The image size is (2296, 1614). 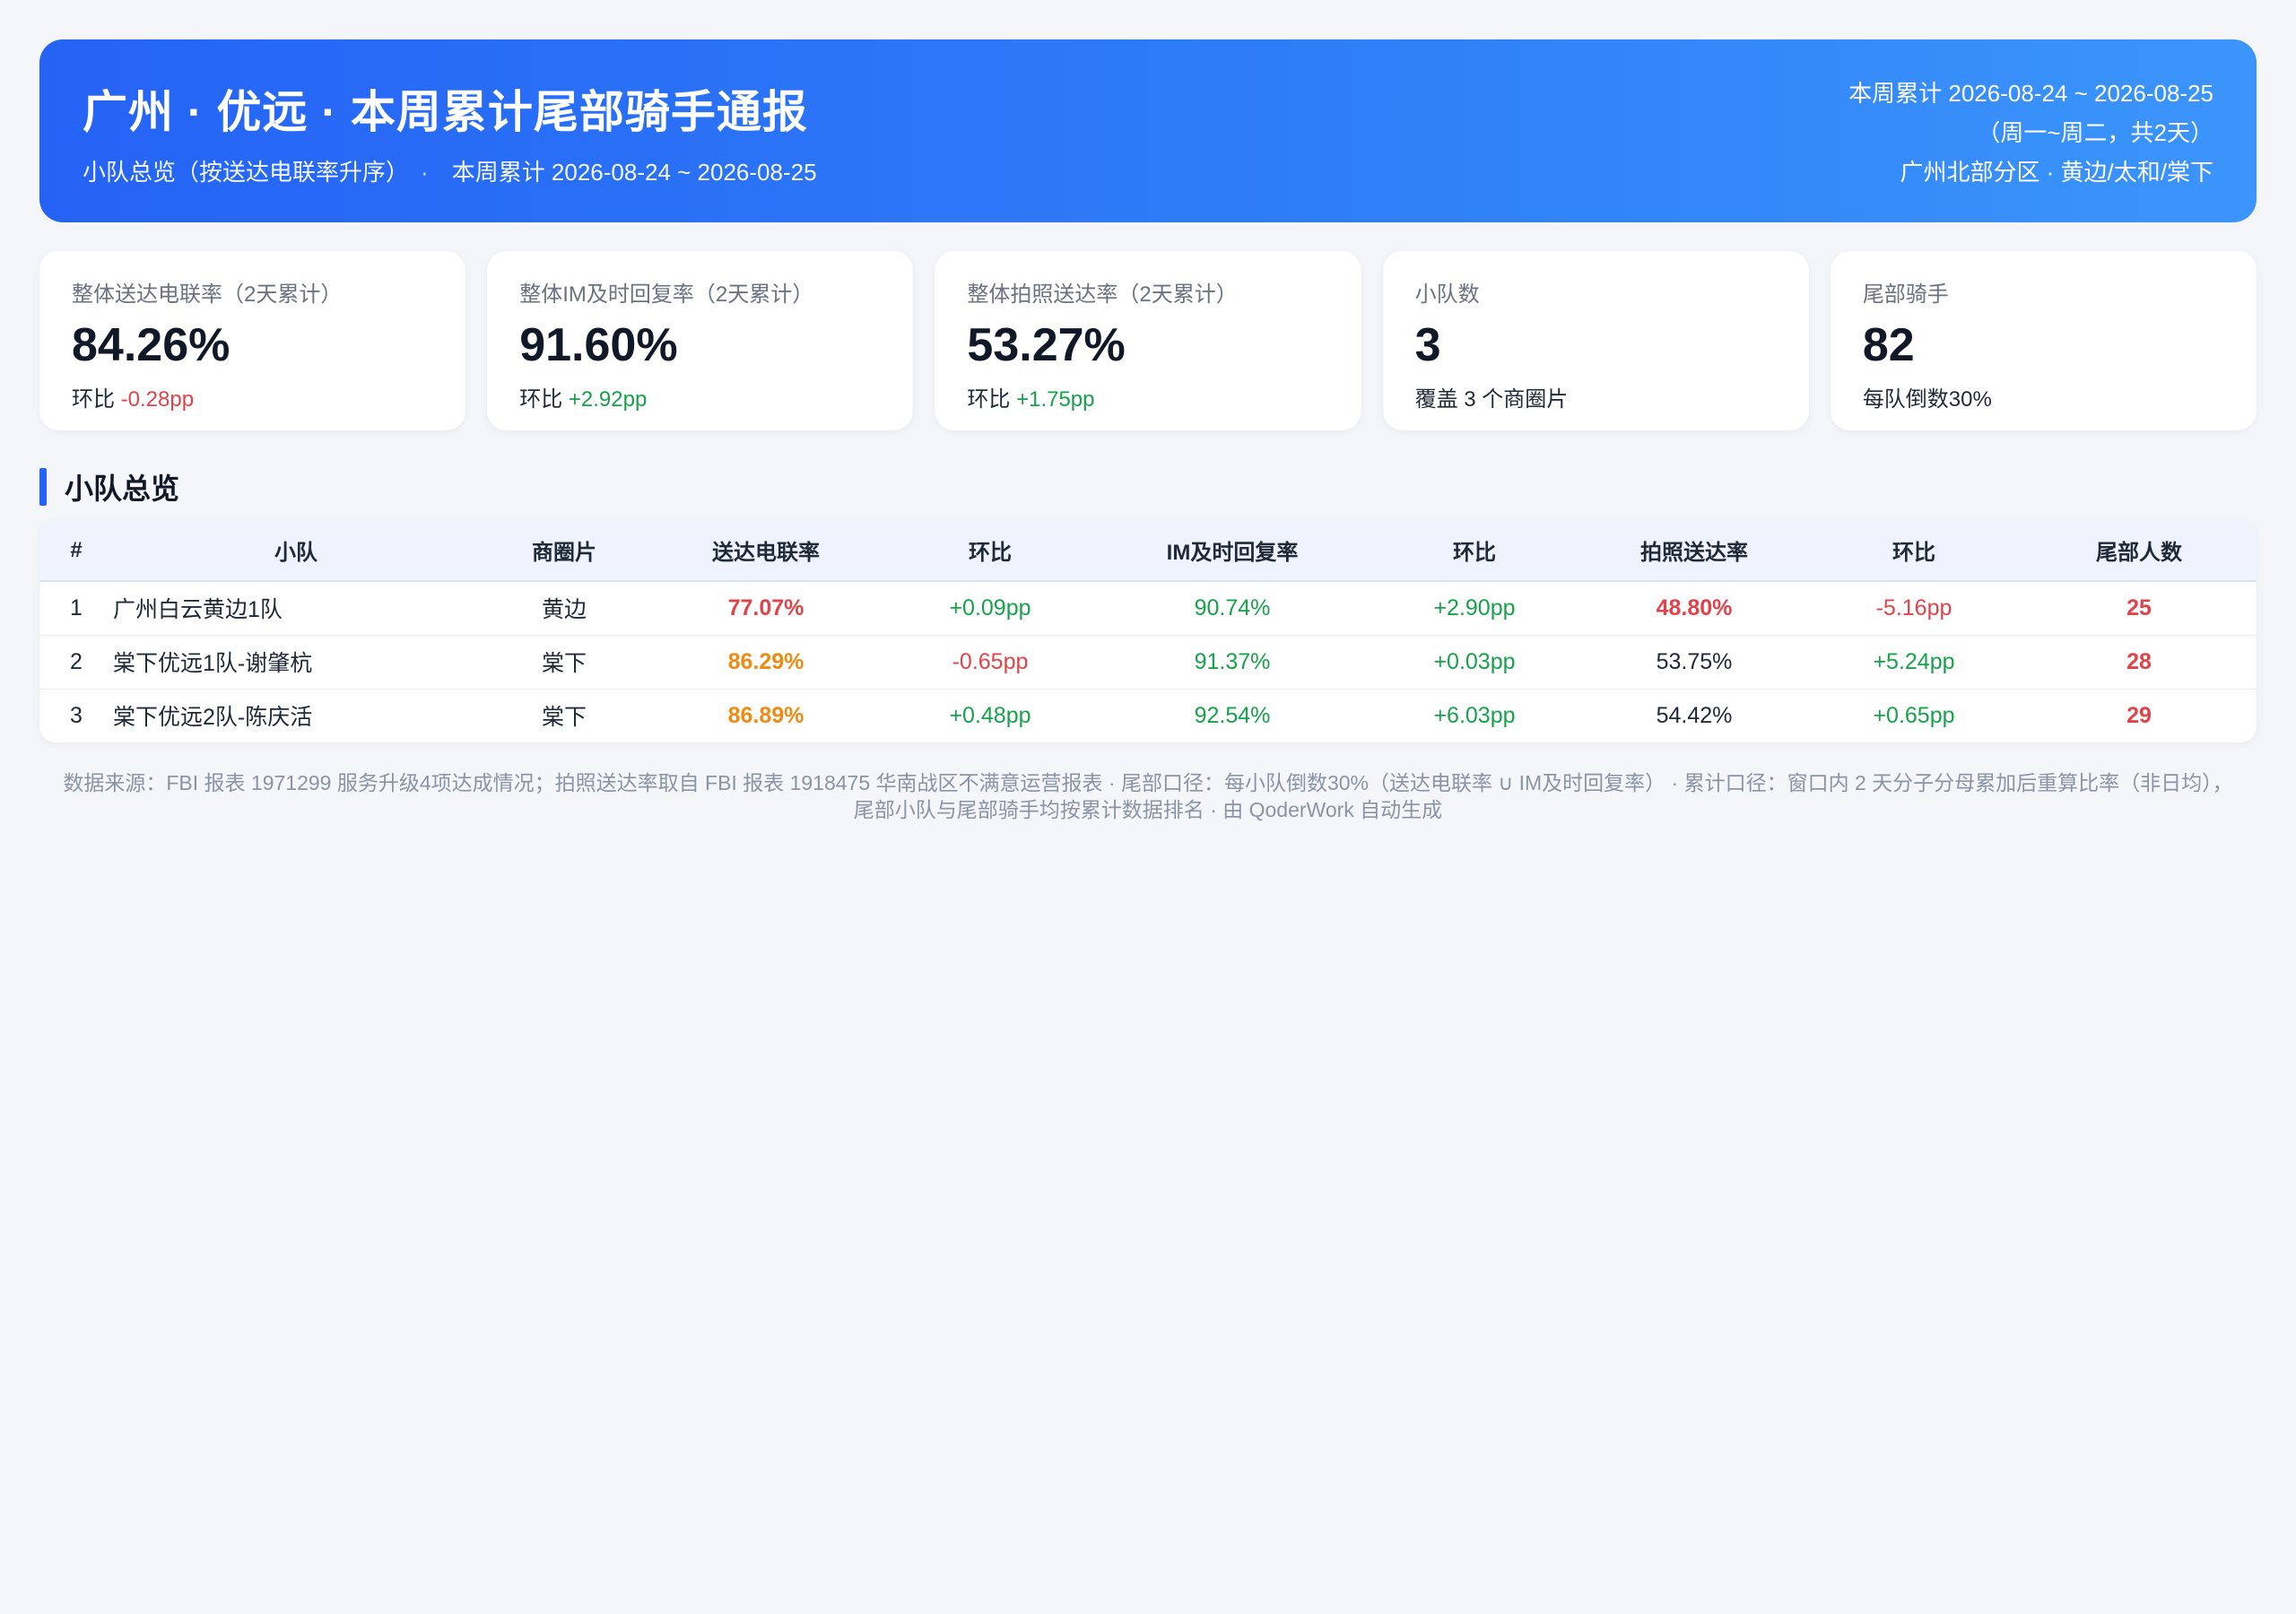 I want to click on cell-zone: 黄边, so click(x=564, y=608).